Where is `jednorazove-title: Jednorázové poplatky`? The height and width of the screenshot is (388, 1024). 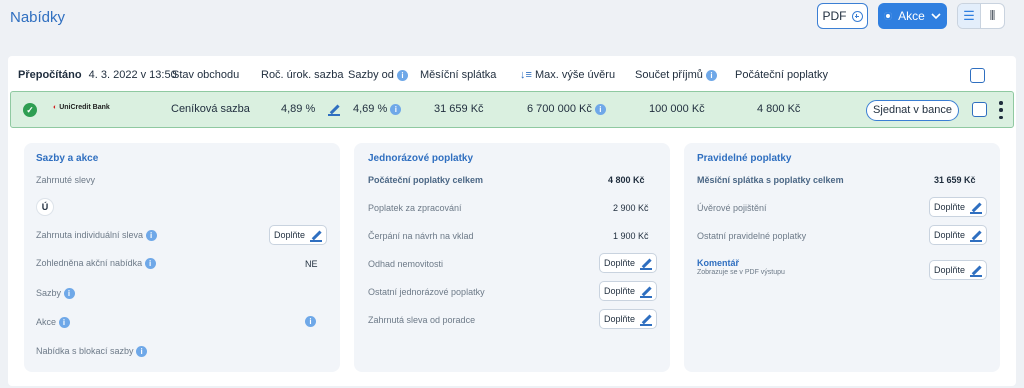 jednorazove-title: Jednorázové poplatky is located at coordinates (421, 158).